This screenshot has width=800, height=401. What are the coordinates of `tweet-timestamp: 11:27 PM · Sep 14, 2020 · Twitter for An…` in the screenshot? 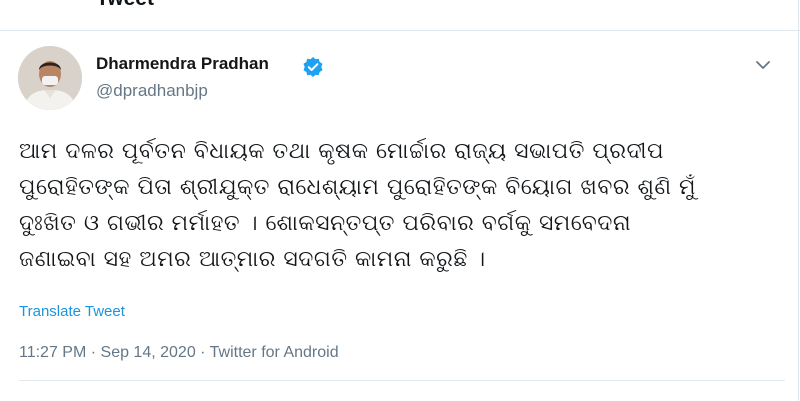 It's located at (179, 353).